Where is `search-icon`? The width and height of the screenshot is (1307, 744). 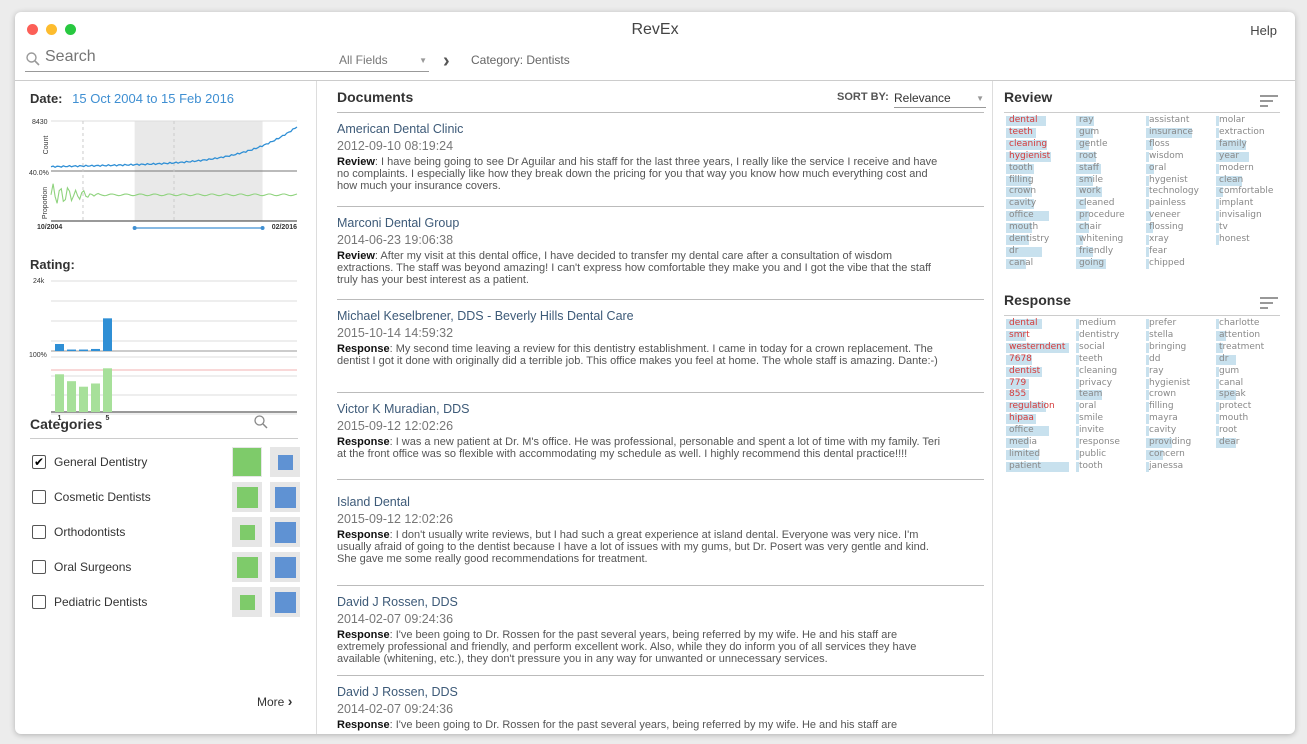
search-icon is located at coordinates (261, 422).